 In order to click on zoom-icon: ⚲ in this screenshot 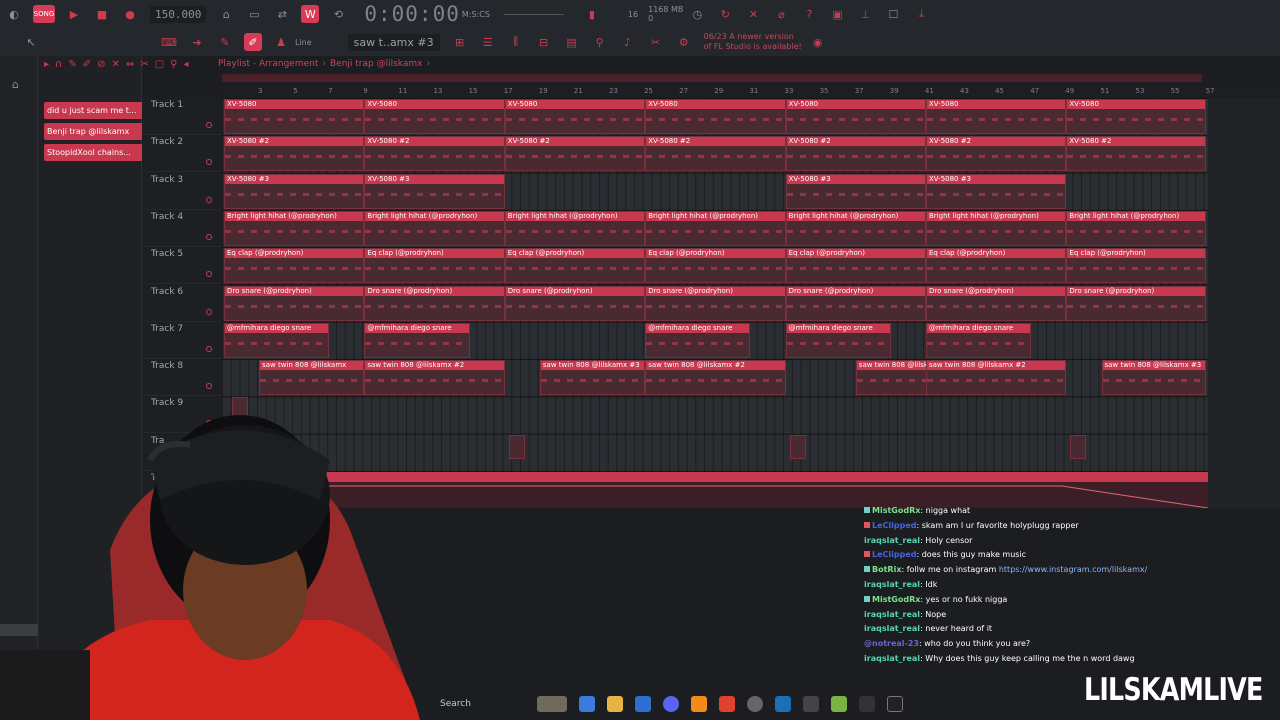, I will do `click(173, 64)`.